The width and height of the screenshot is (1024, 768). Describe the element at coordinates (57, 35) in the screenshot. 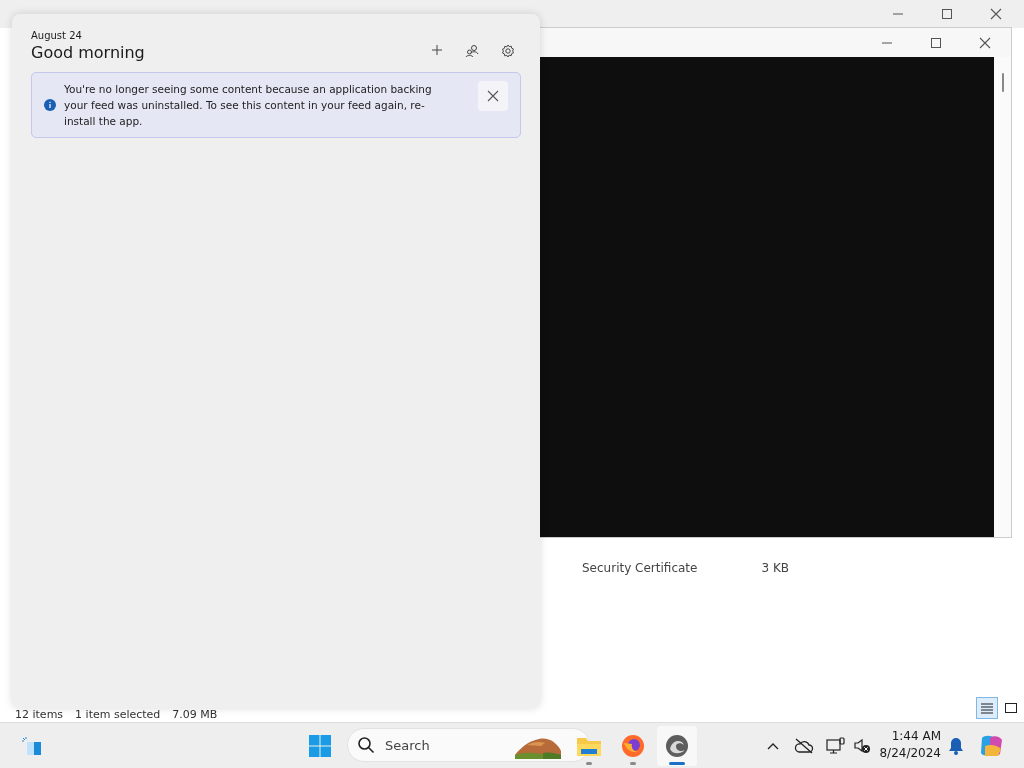

I see `date-label: August 24` at that location.